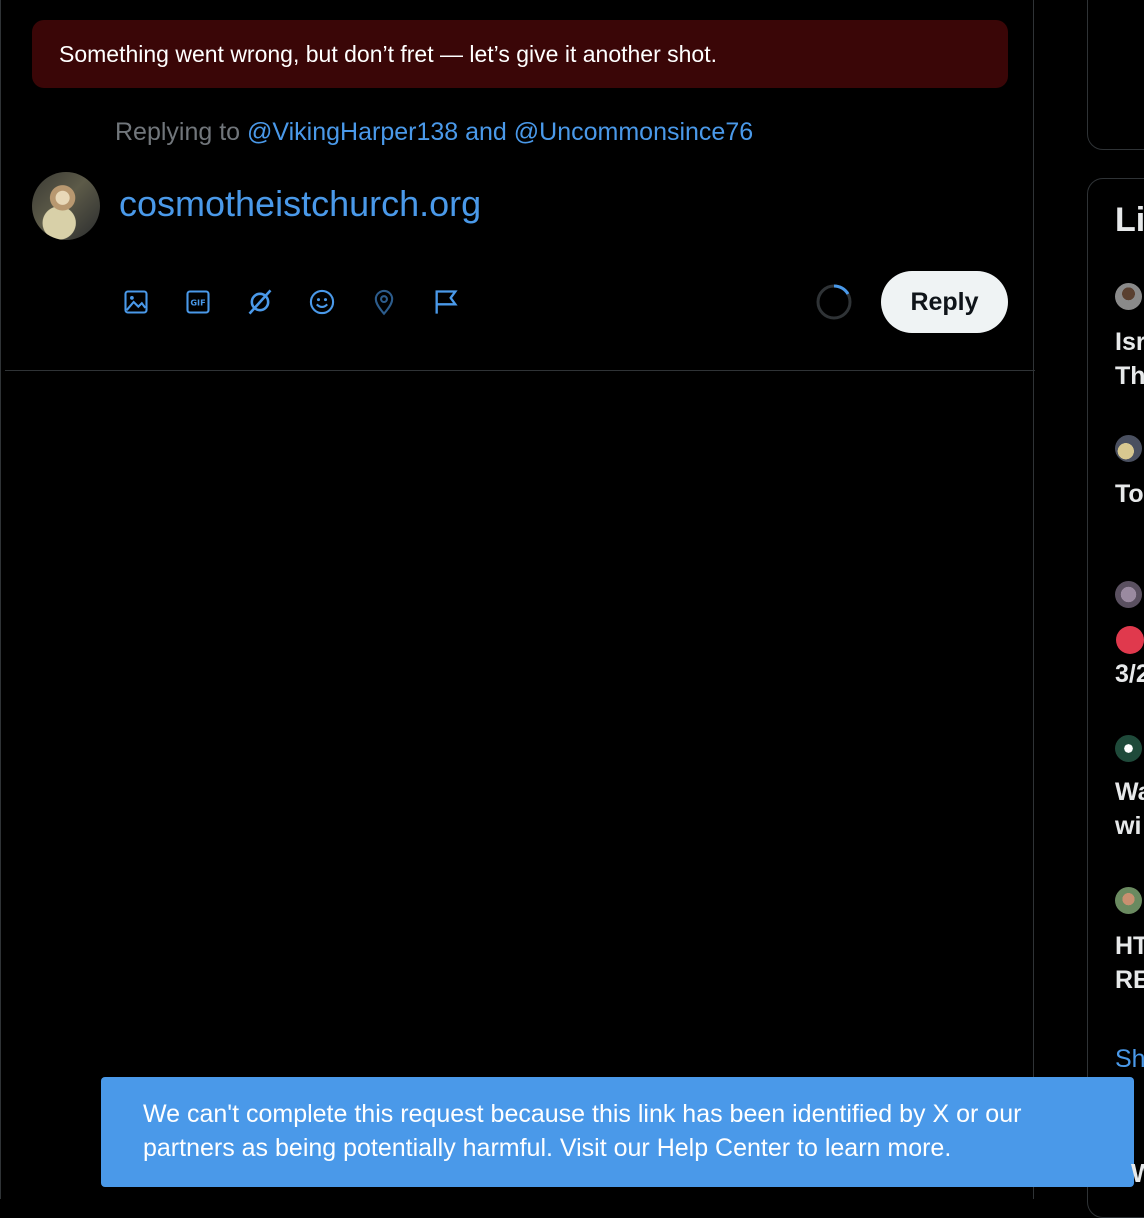  What do you see at coordinates (944, 302) in the screenshot?
I see `reply-button: Reply` at bounding box center [944, 302].